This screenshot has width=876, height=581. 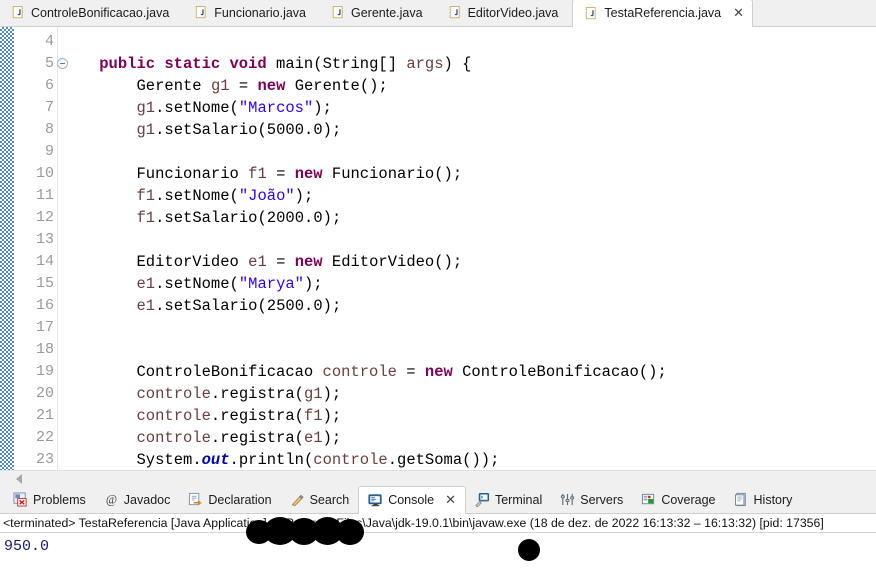 I want to click on history-icon, so click(x=741, y=499).